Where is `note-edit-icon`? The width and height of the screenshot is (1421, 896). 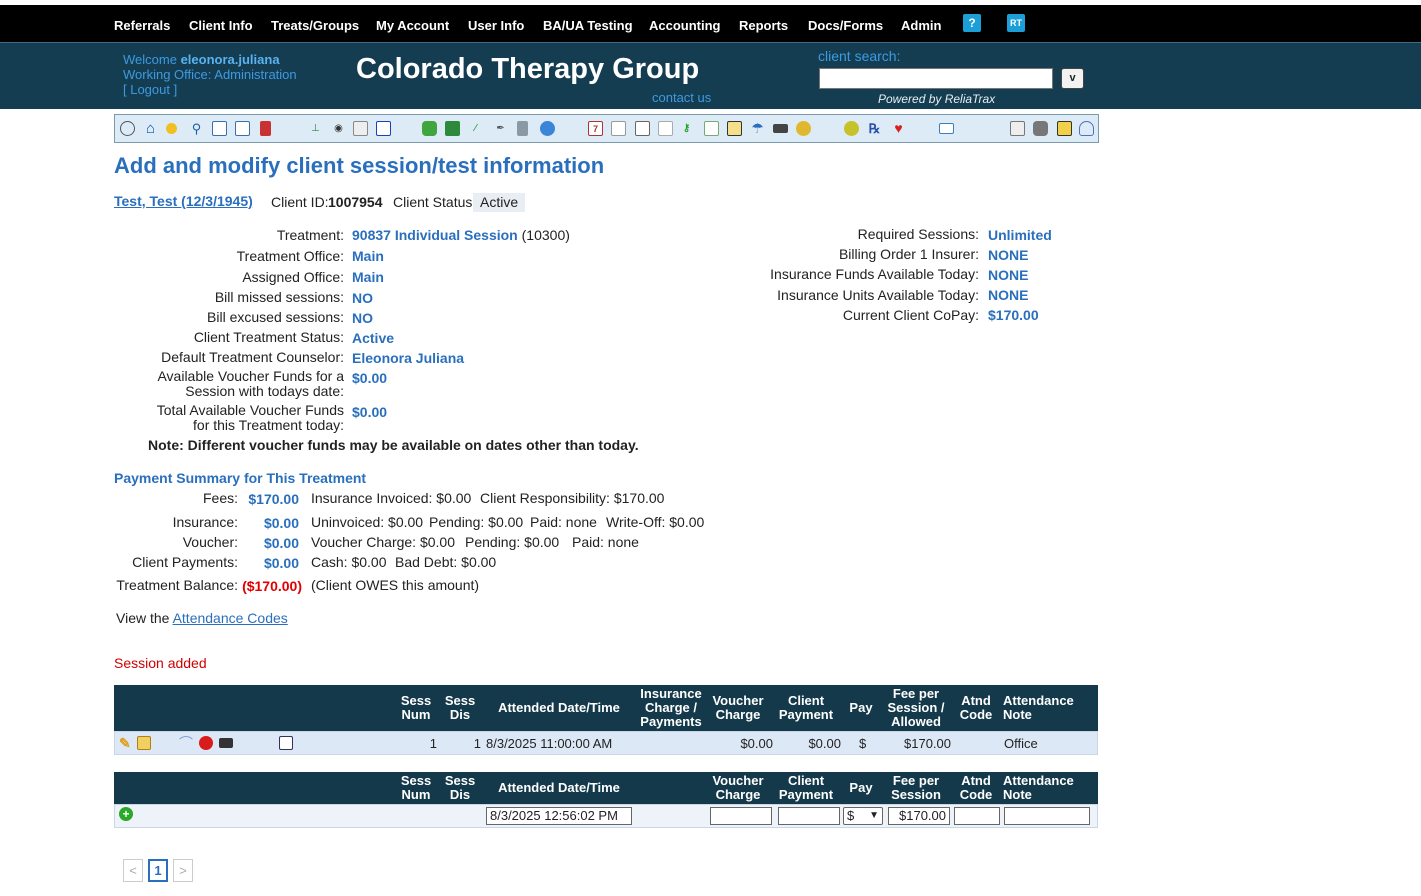 note-edit-icon is located at coordinates (286, 743).